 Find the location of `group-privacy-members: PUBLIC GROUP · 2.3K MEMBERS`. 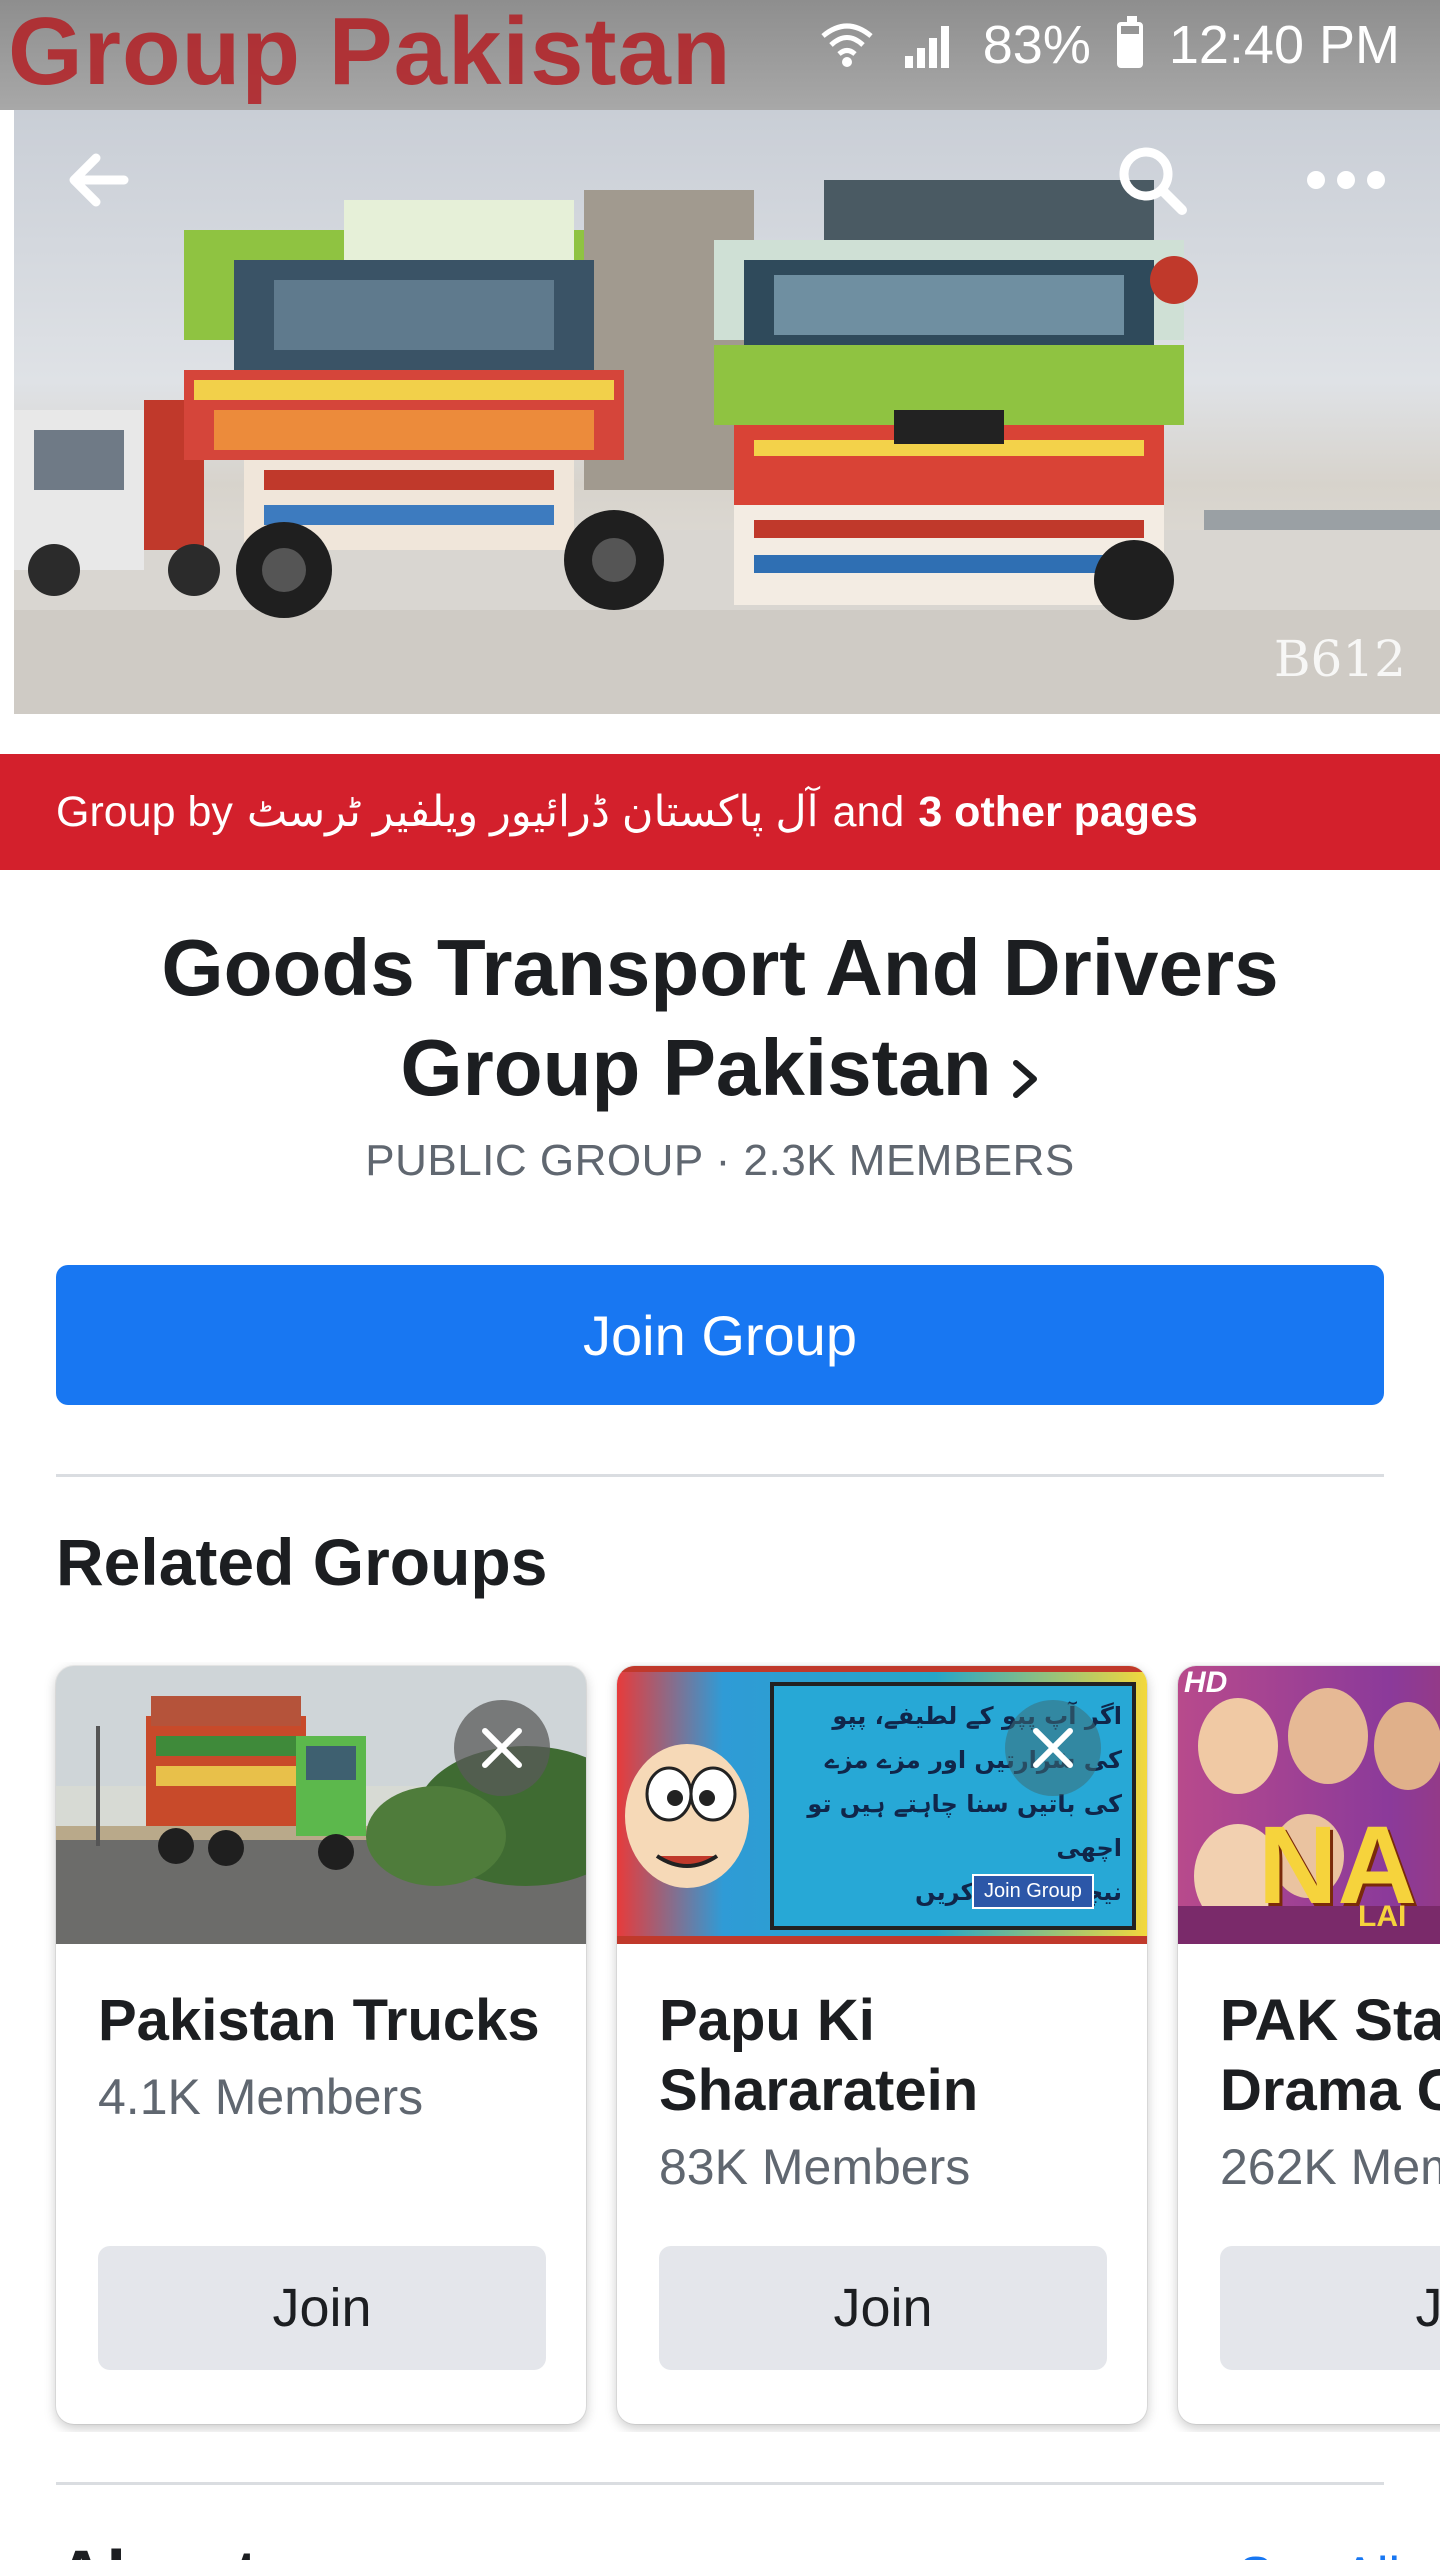

group-privacy-members: PUBLIC GROUP · 2.3K MEMBERS is located at coordinates (720, 1160).